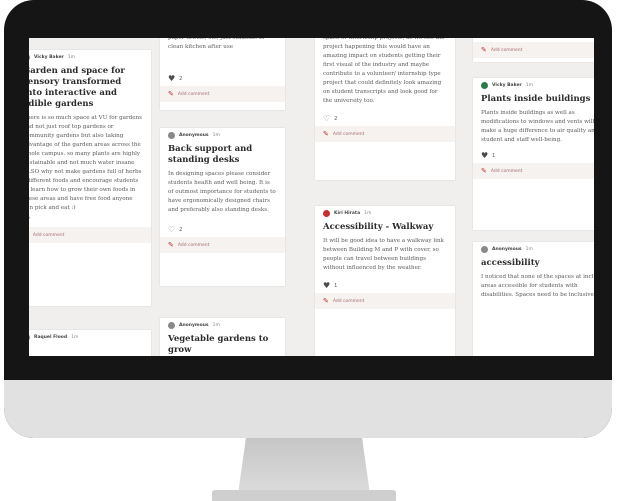 The width and height of the screenshot is (618, 501). Describe the element at coordinates (304, 466) in the screenshot. I see `monitor-stand` at that location.